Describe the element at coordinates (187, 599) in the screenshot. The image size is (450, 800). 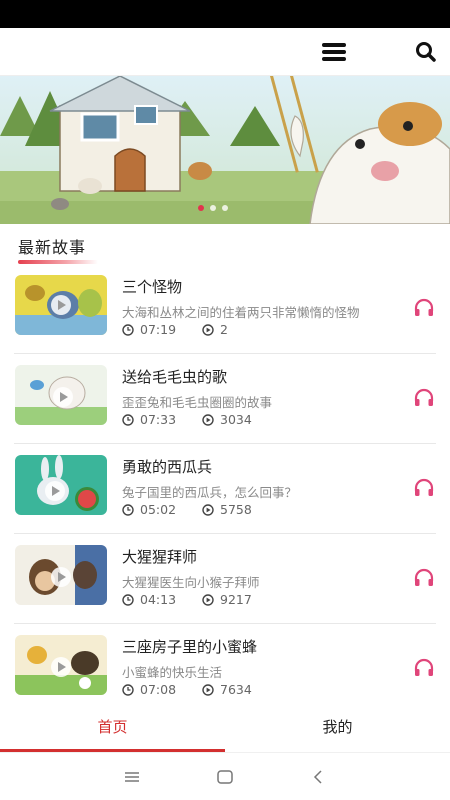
I see `story-meta: 04:13 9217` at that location.